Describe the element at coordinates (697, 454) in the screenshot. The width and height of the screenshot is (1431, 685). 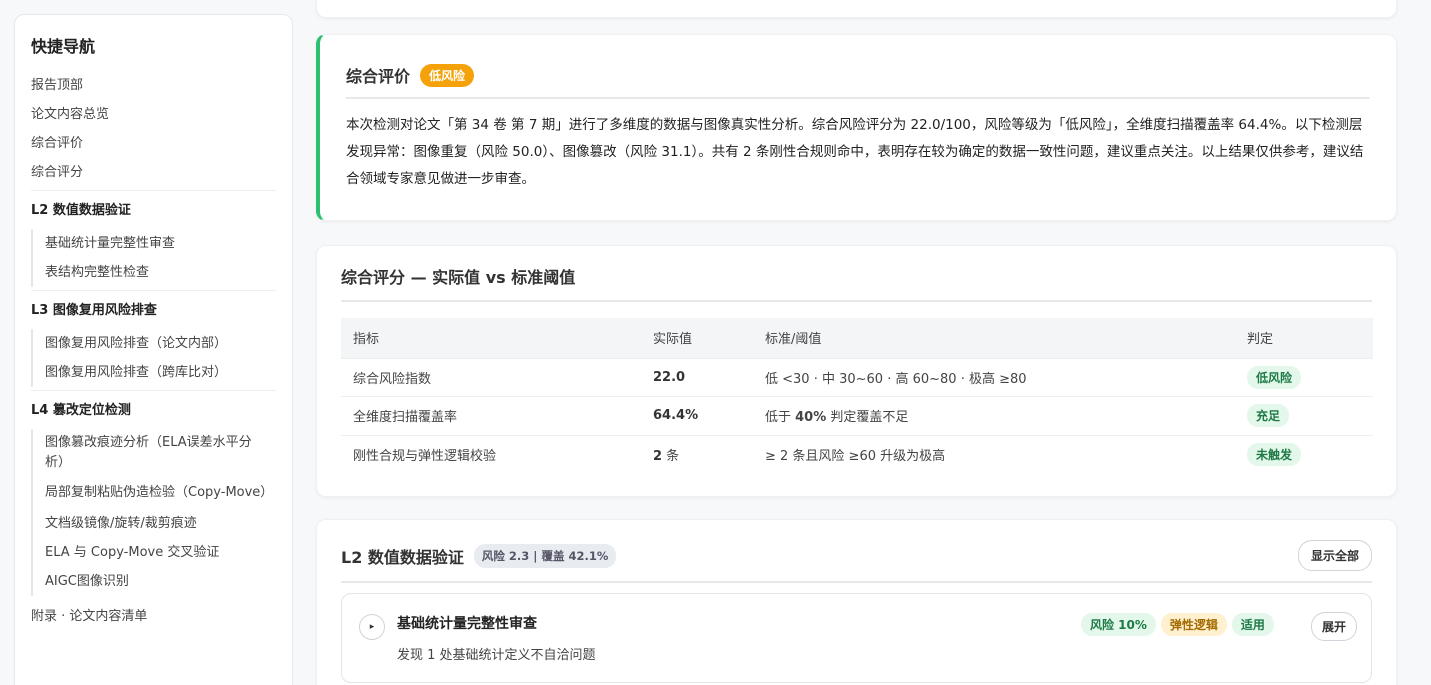
I see `value-cell: 2 条` at that location.